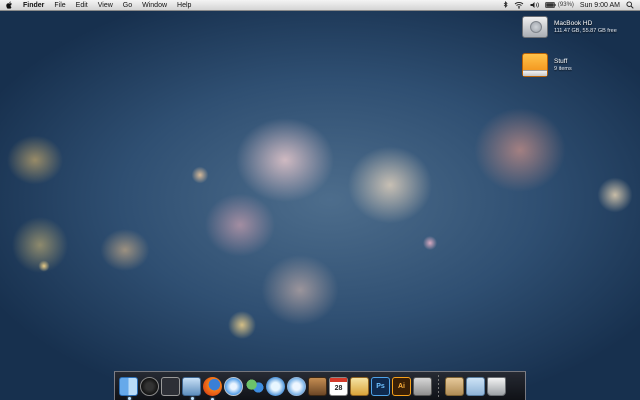 This screenshot has height=400, width=640. What do you see at coordinates (475, 386) in the screenshot?
I see `dock-documents-stack` at bounding box center [475, 386].